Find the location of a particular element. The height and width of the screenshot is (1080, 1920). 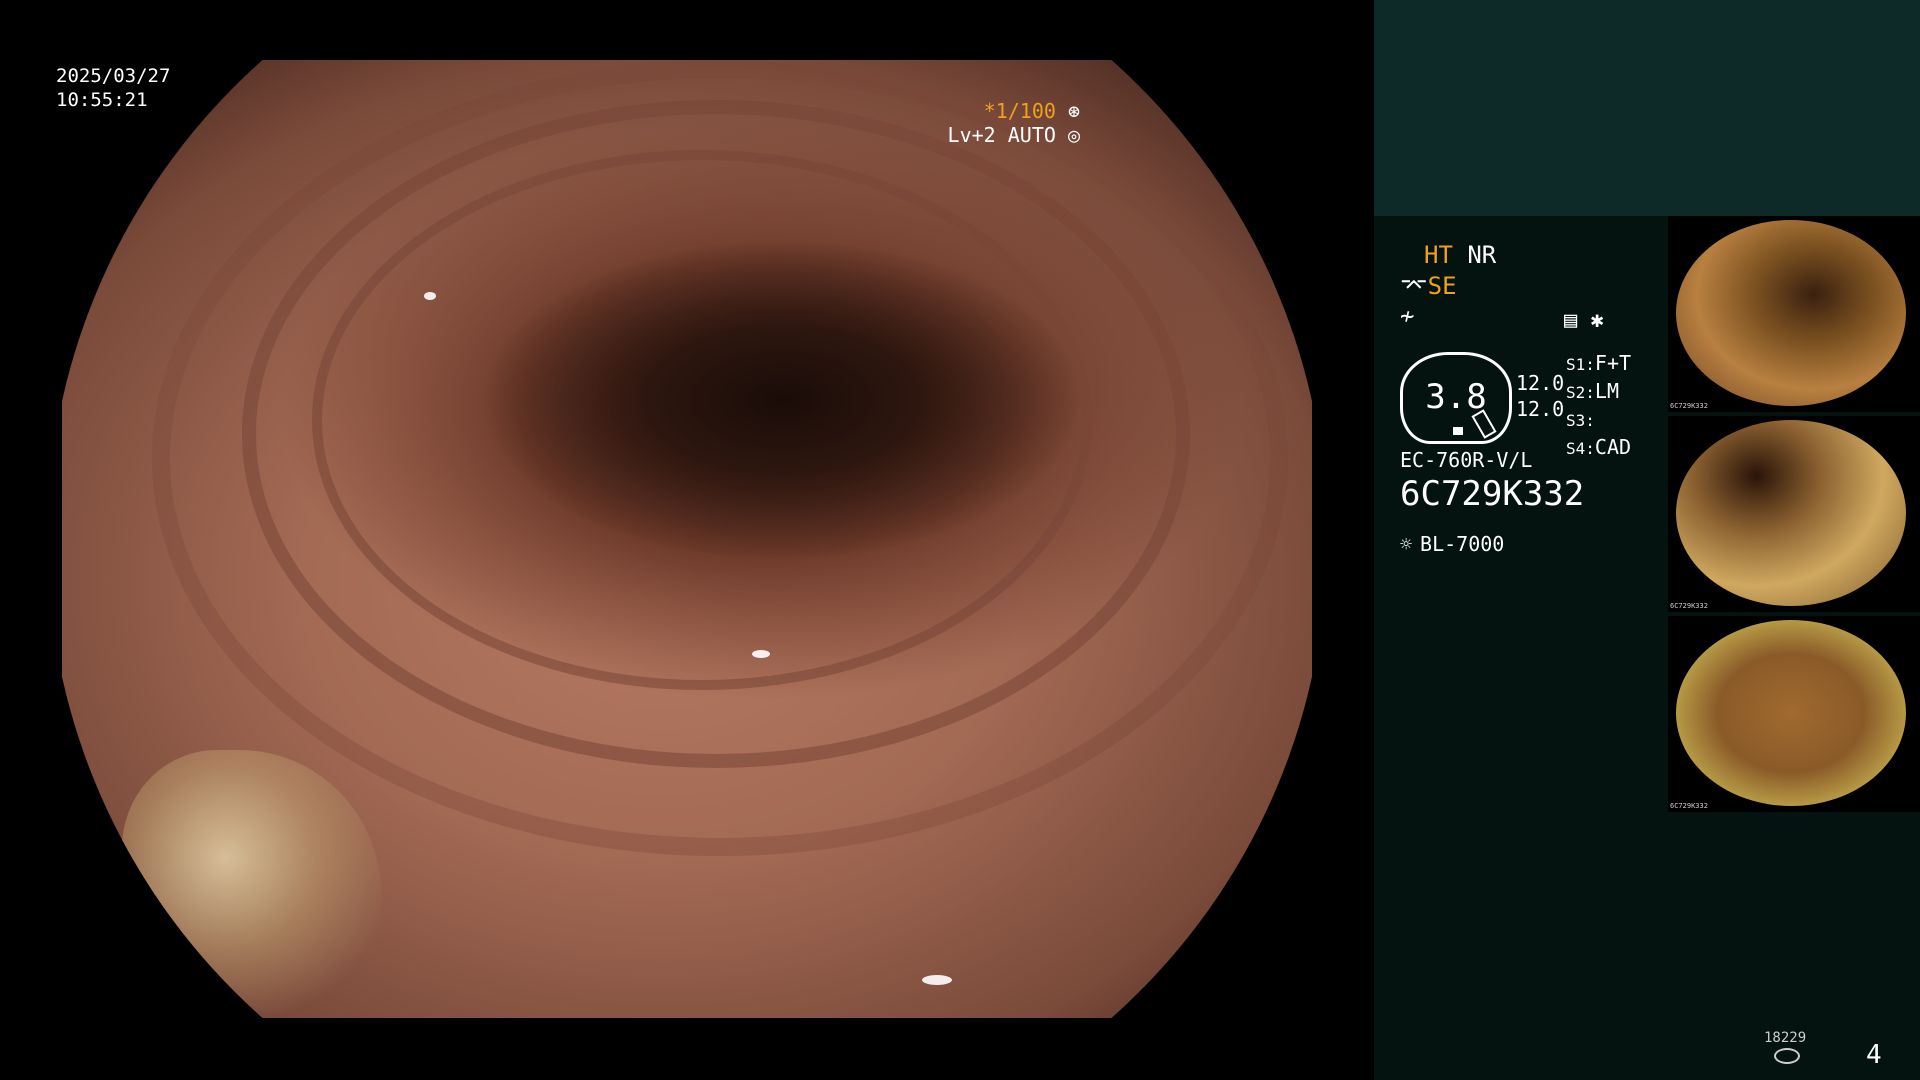

record-count: 18229 is located at coordinates (1785, 1038).